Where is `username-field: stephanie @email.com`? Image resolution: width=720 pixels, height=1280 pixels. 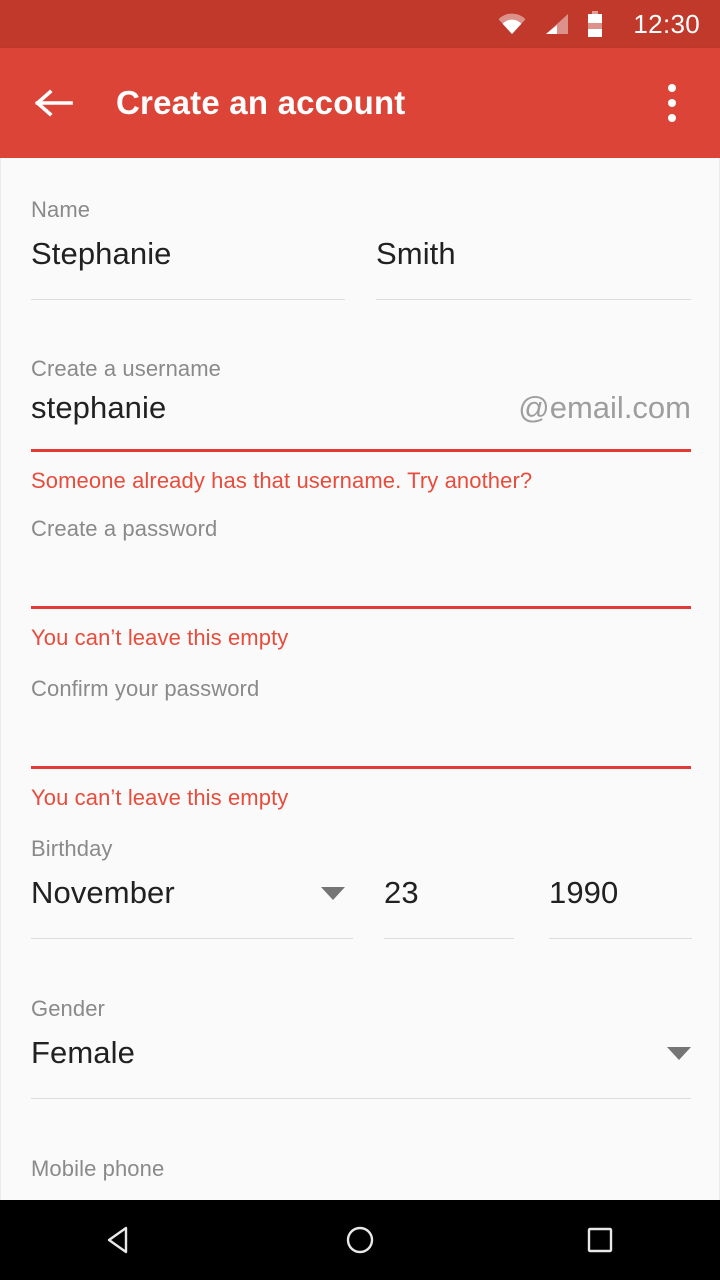 username-field: stephanie @email.com is located at coordinates (361, 408).